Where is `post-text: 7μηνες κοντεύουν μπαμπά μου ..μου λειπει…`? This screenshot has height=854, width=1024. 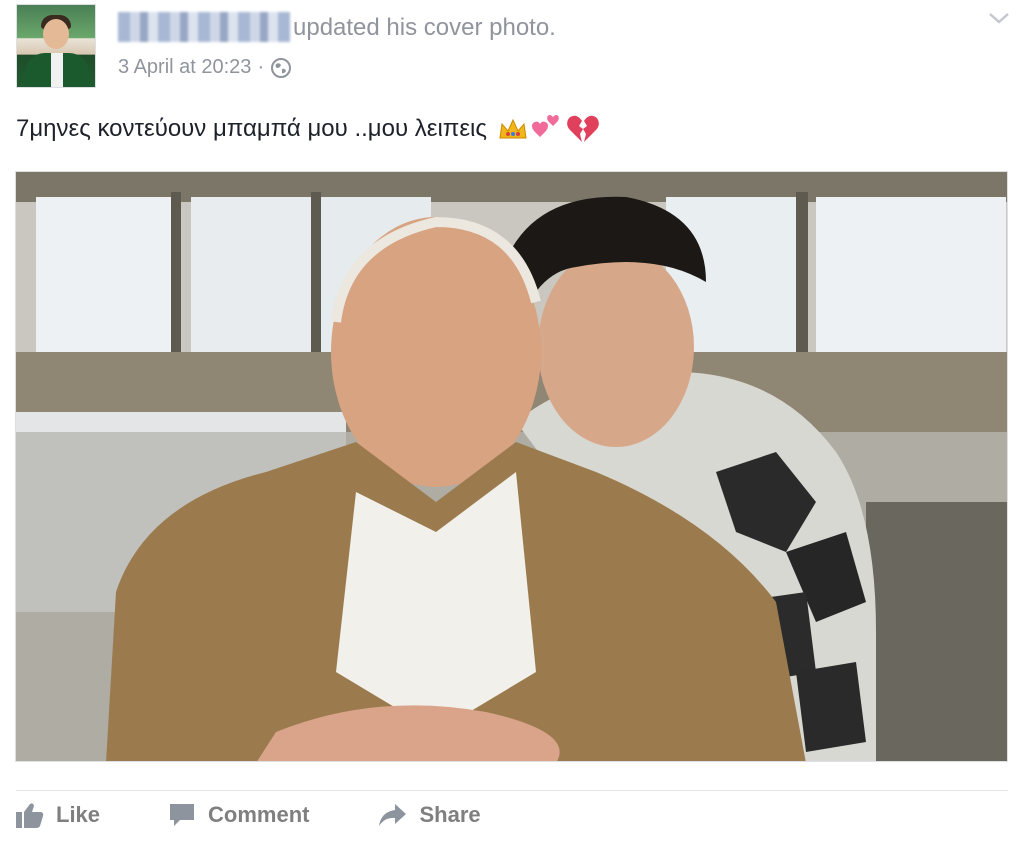 post-text: 7μηνες κοντεύουν μπαμπά μου ..μου λειπει… is located at coordinates (307, 129).